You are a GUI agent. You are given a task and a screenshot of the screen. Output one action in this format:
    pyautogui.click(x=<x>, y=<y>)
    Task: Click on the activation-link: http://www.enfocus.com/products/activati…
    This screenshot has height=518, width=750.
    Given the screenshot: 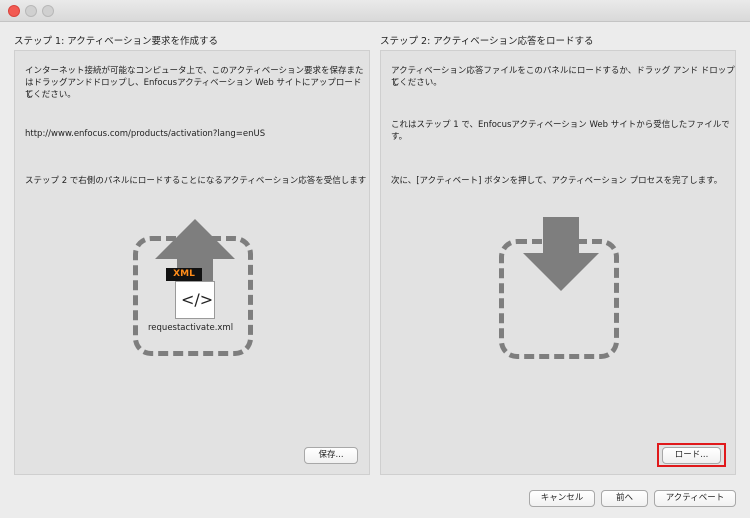 What is the action you would take?
    pyautogui.click(x=145, y=134)
    